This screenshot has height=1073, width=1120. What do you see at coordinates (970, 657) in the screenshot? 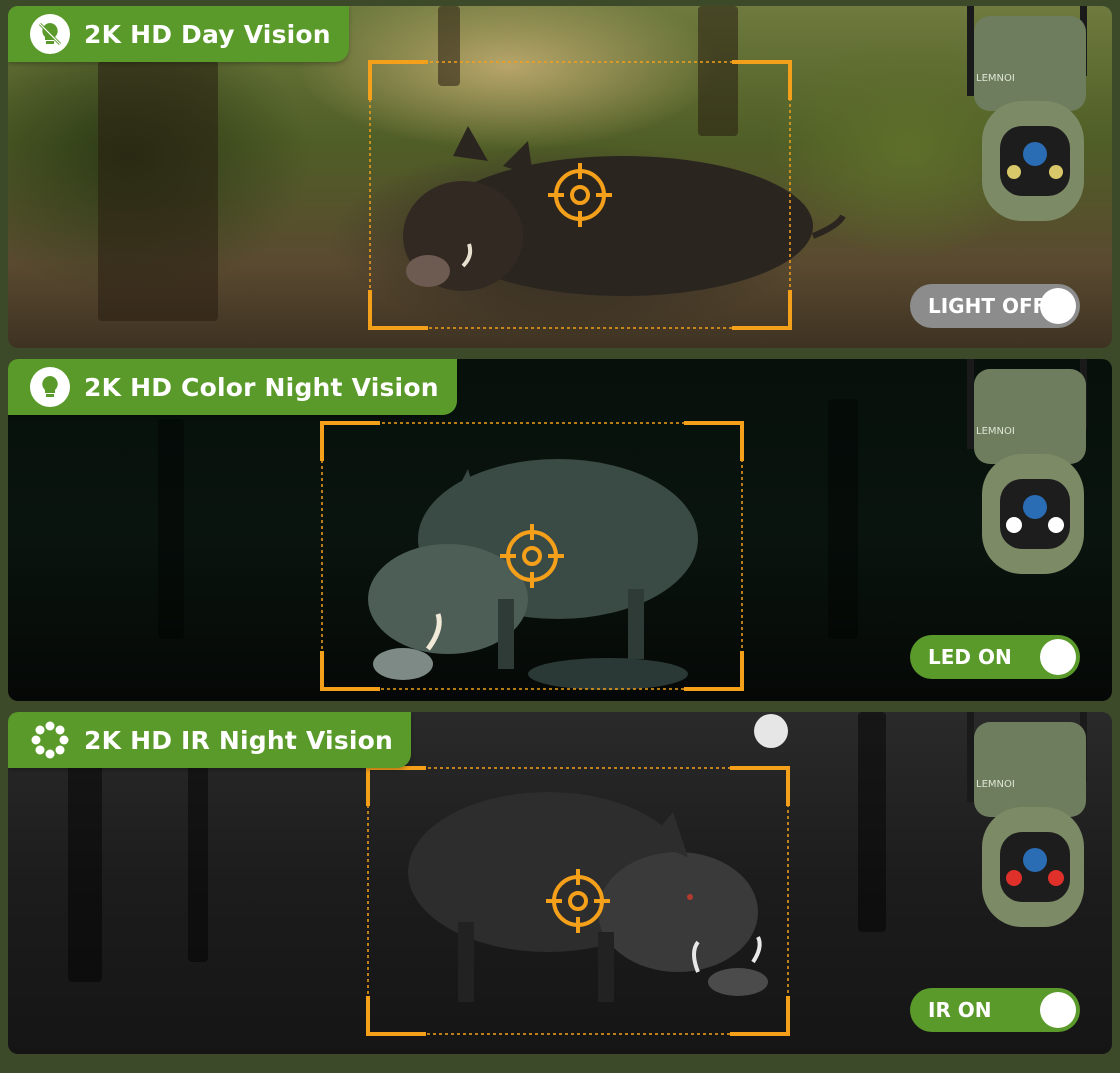
I see `toggle-label: LED ON` at bounding box center [970, 657].